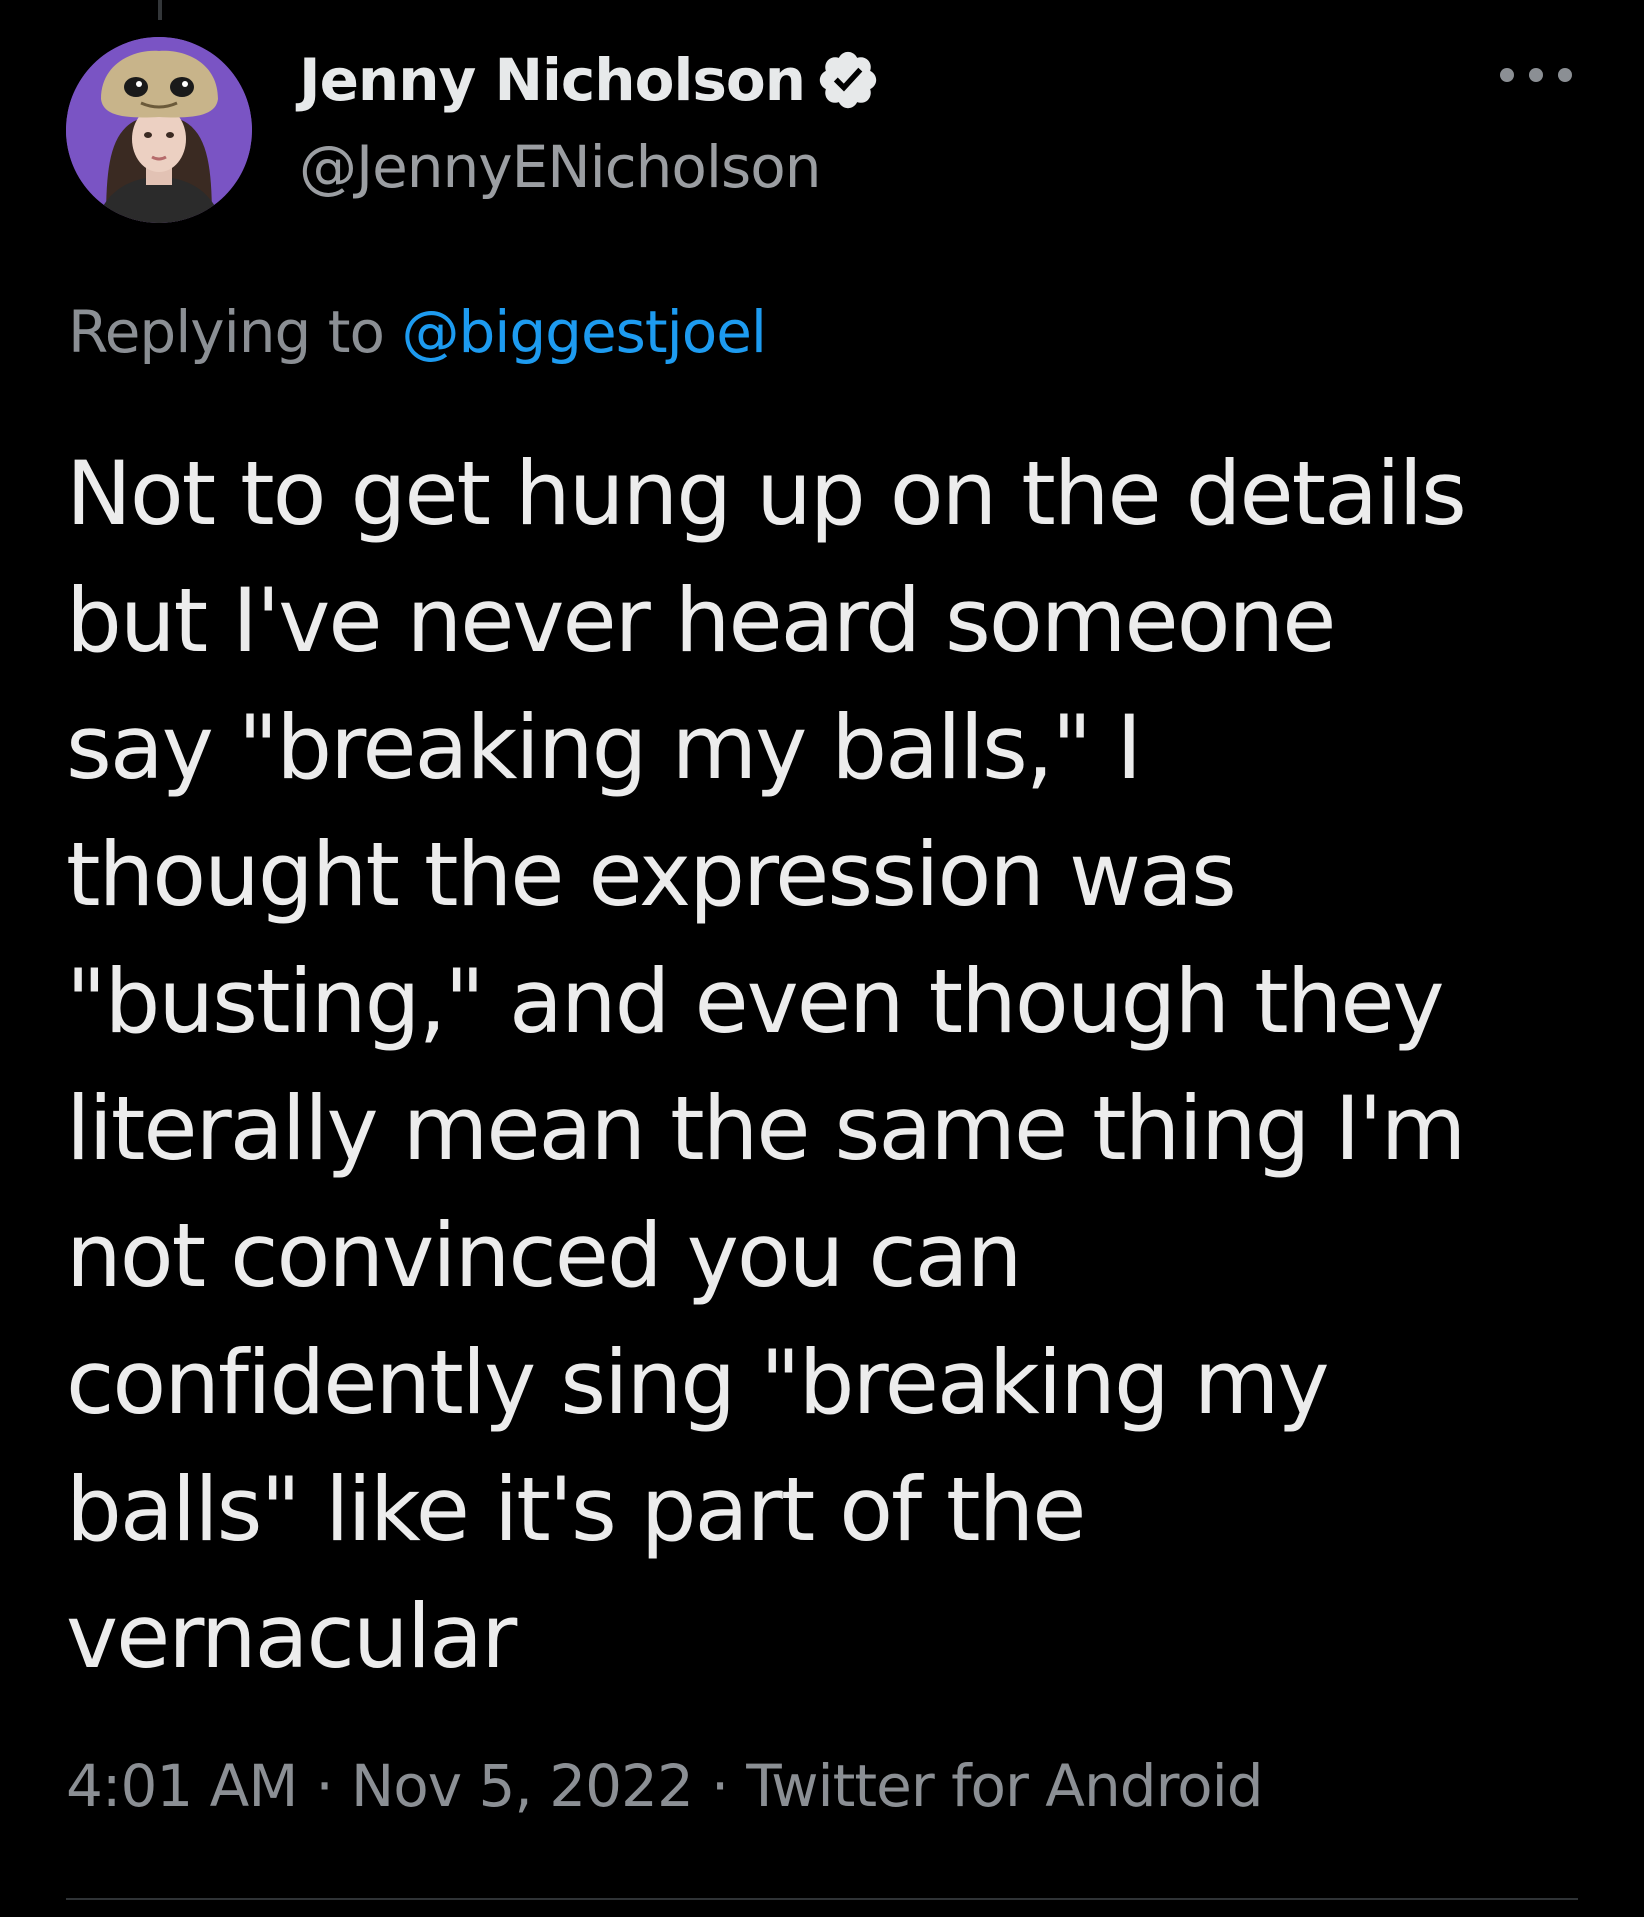 The height and width of the screenshot is (1917, 1644). I want to click on thread-connector-line, so click(160, 10).